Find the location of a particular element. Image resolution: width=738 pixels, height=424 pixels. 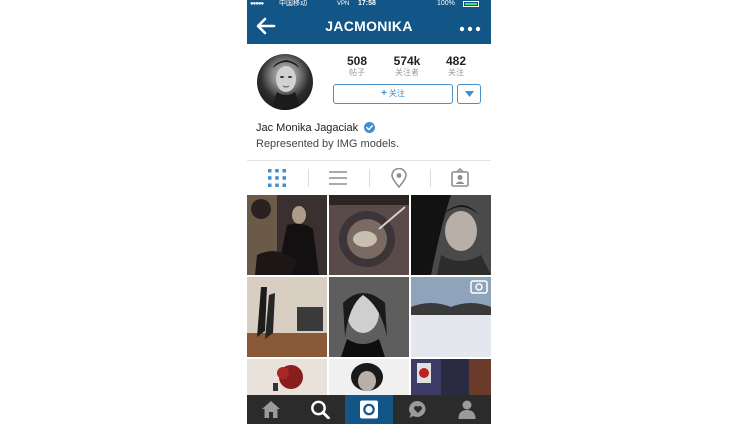

battery-percent: 100% is located at coordinates (446, 3).